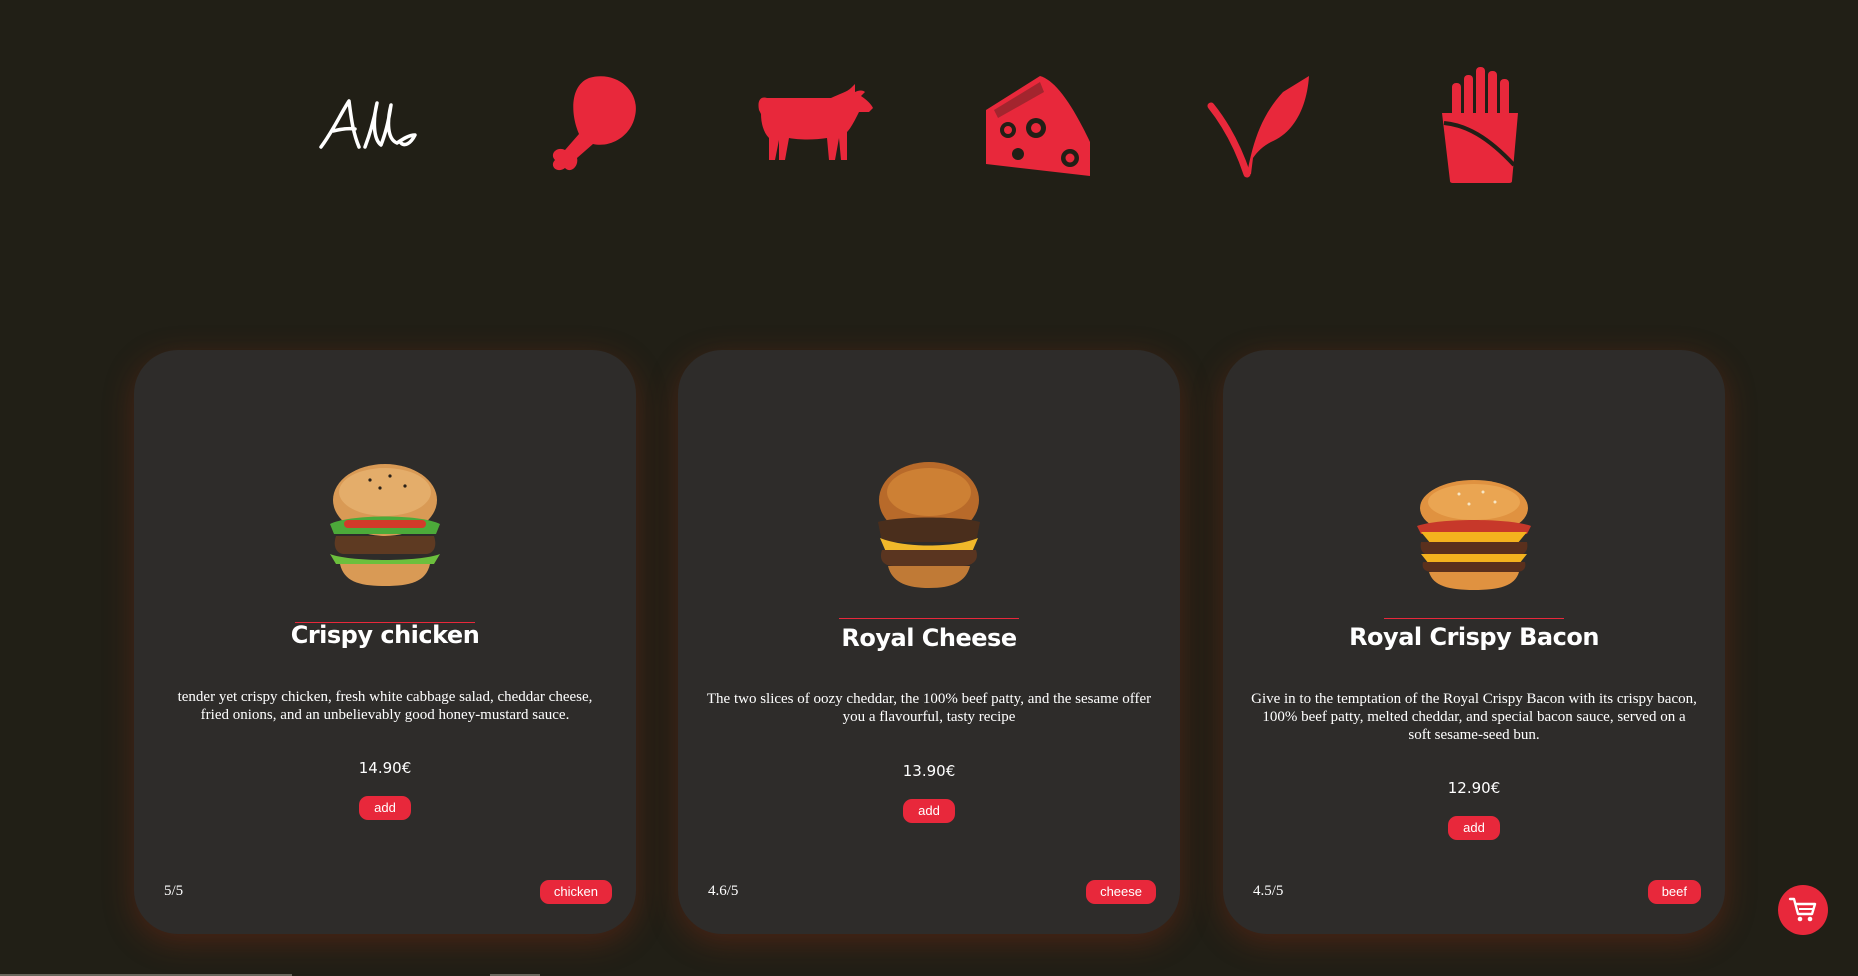 This screenshot has height=976, width=1858. I want to click on cow-icon, so click(815, 122).